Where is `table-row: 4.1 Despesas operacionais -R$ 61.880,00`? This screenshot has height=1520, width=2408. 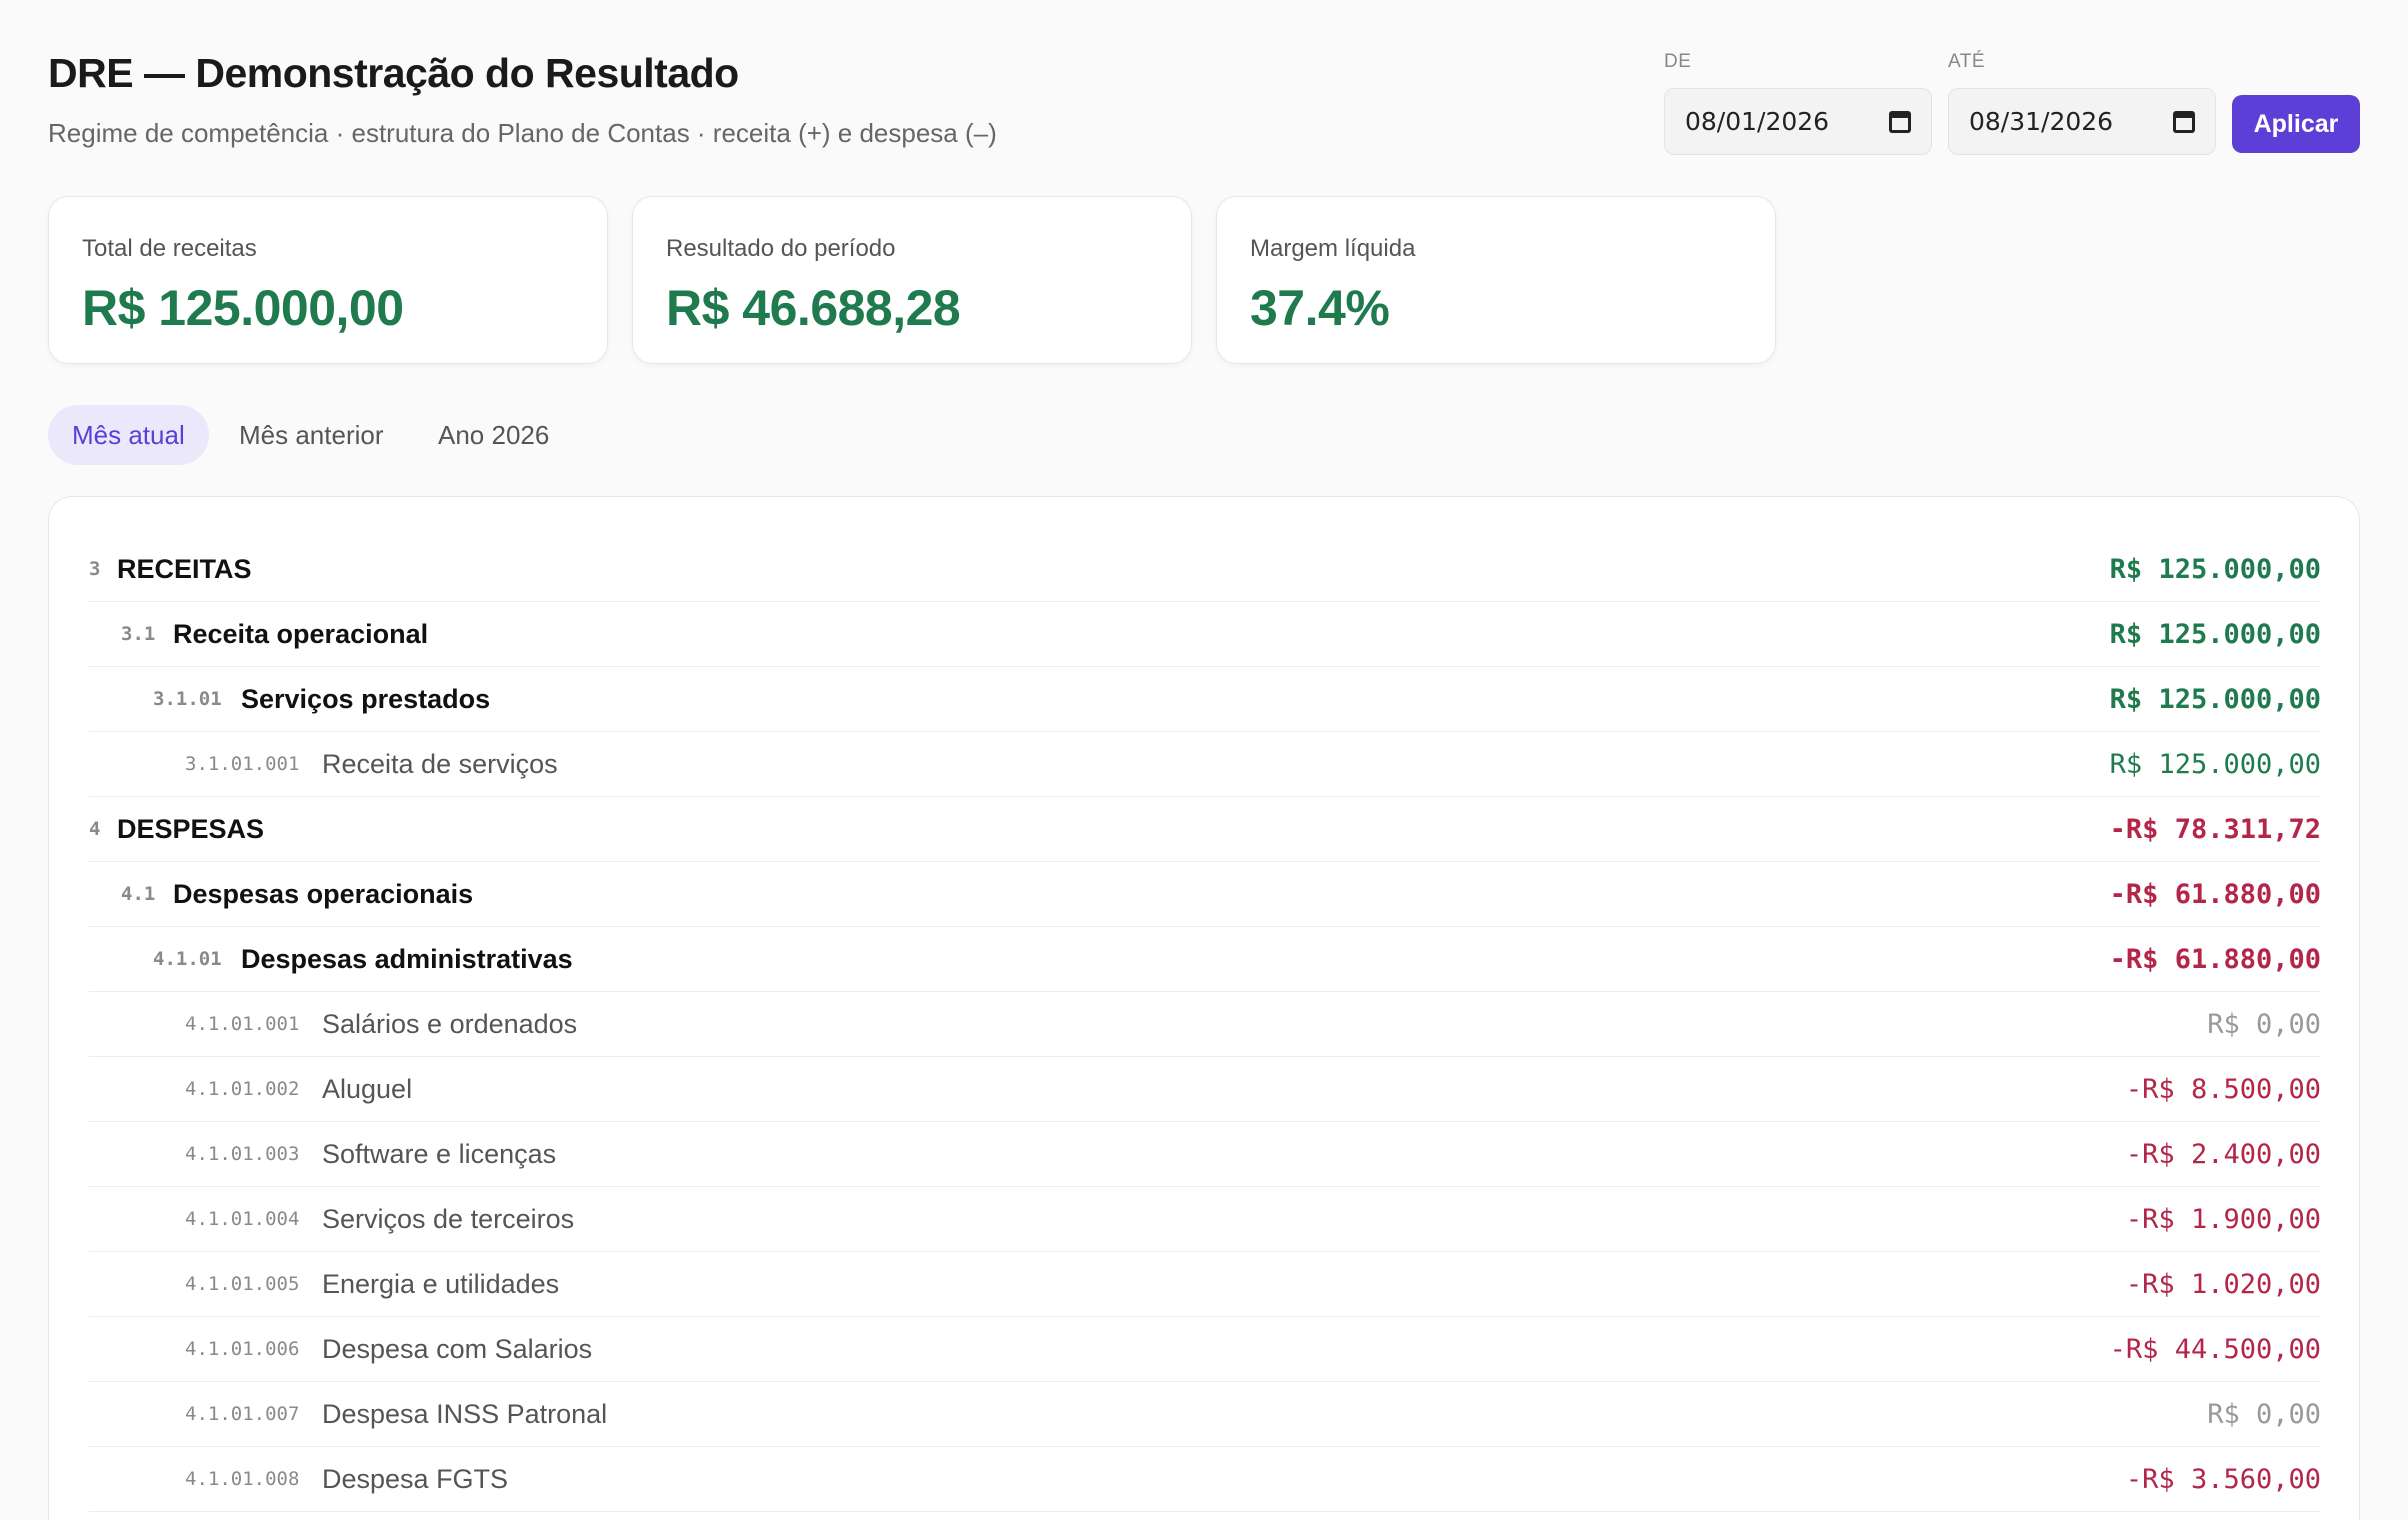 table-row: 4.1 Despesas operacionais -R$ 61.880,00 is located at coordinates (1205, 894).